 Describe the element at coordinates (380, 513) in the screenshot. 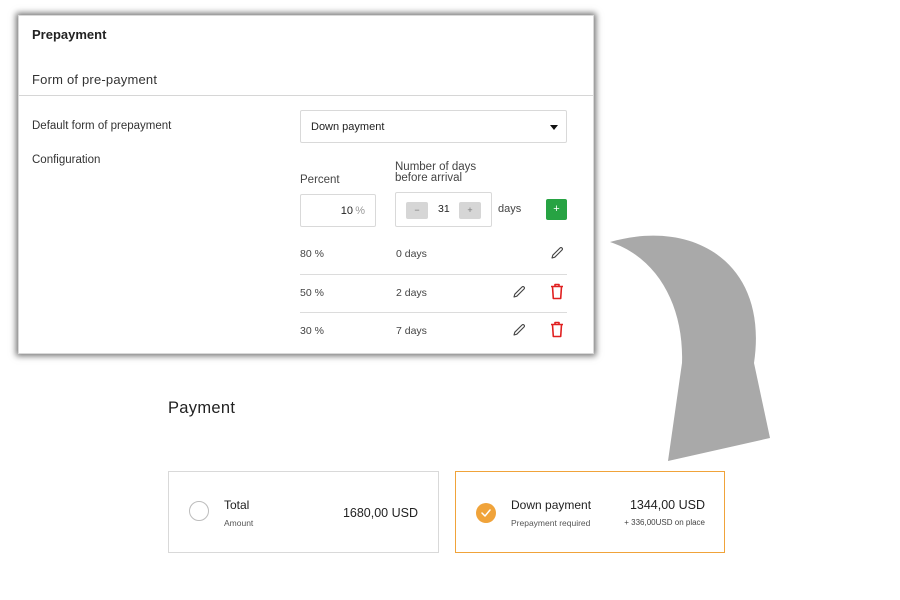

I see `option-amount: 1680,00 USD` at that location.